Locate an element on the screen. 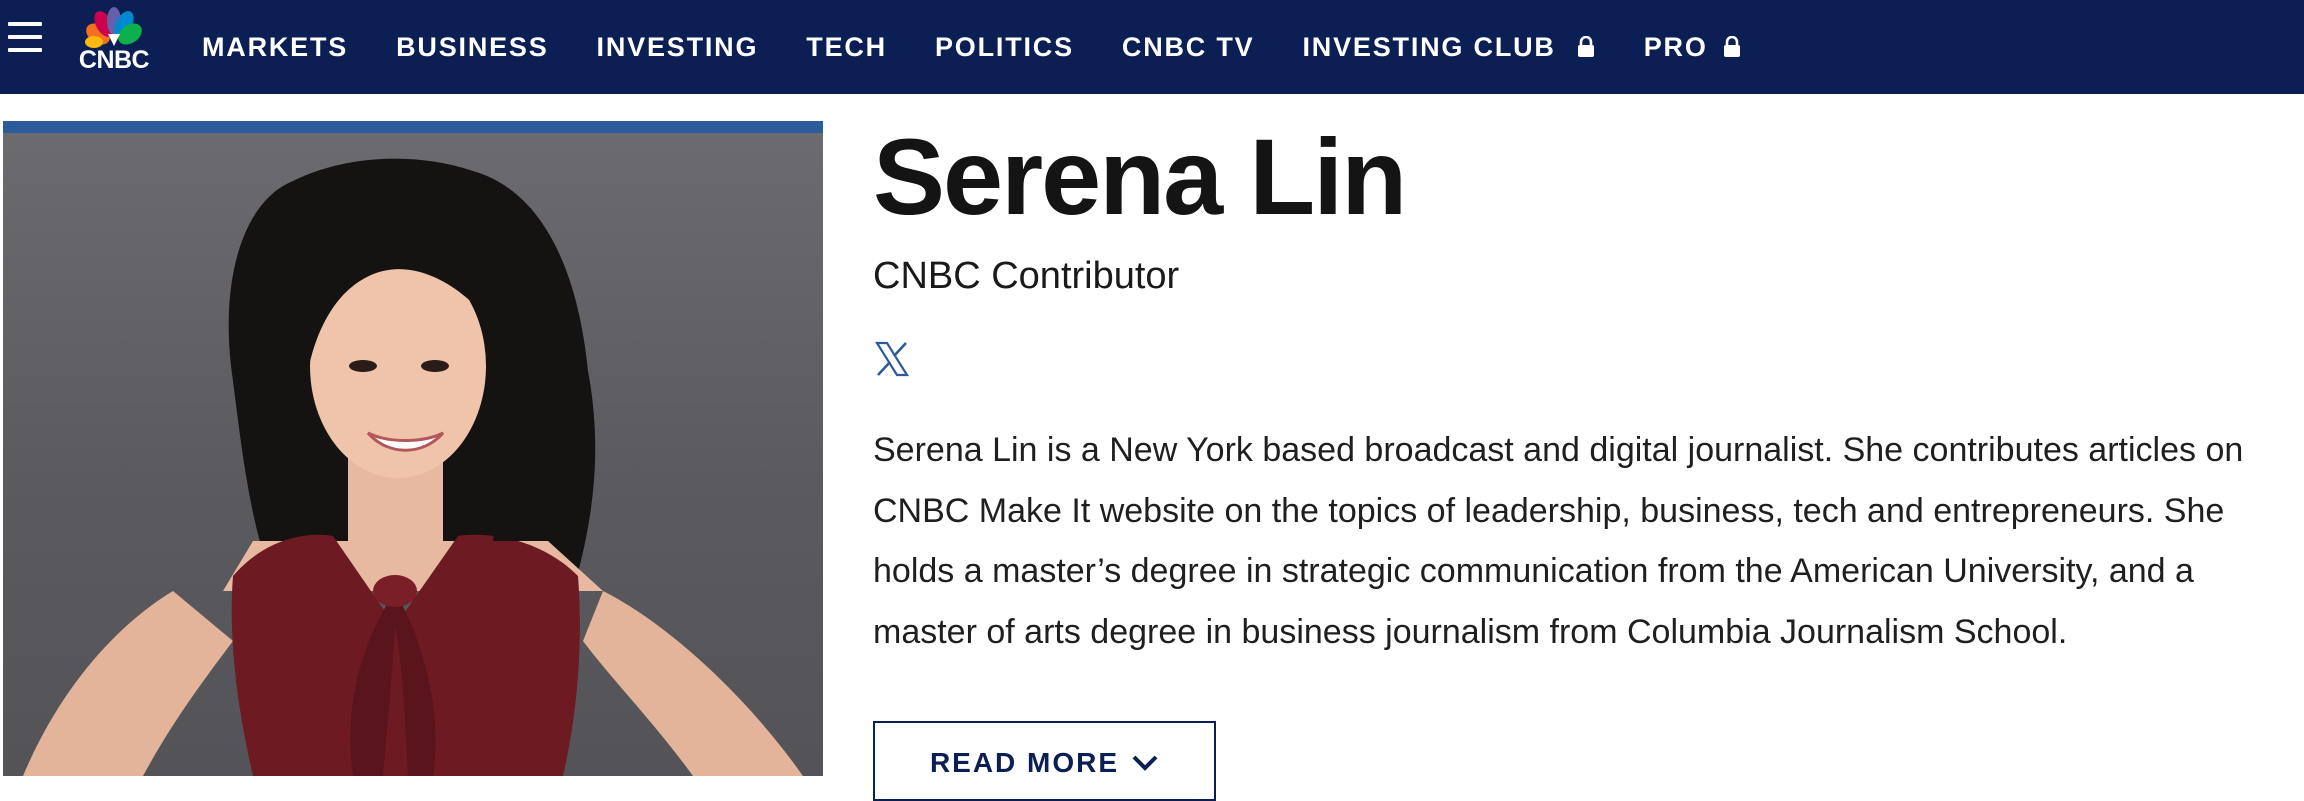 This screenshot has width=2304, height=801. nav-item-label: TECH is located at coordinates (846, 46).